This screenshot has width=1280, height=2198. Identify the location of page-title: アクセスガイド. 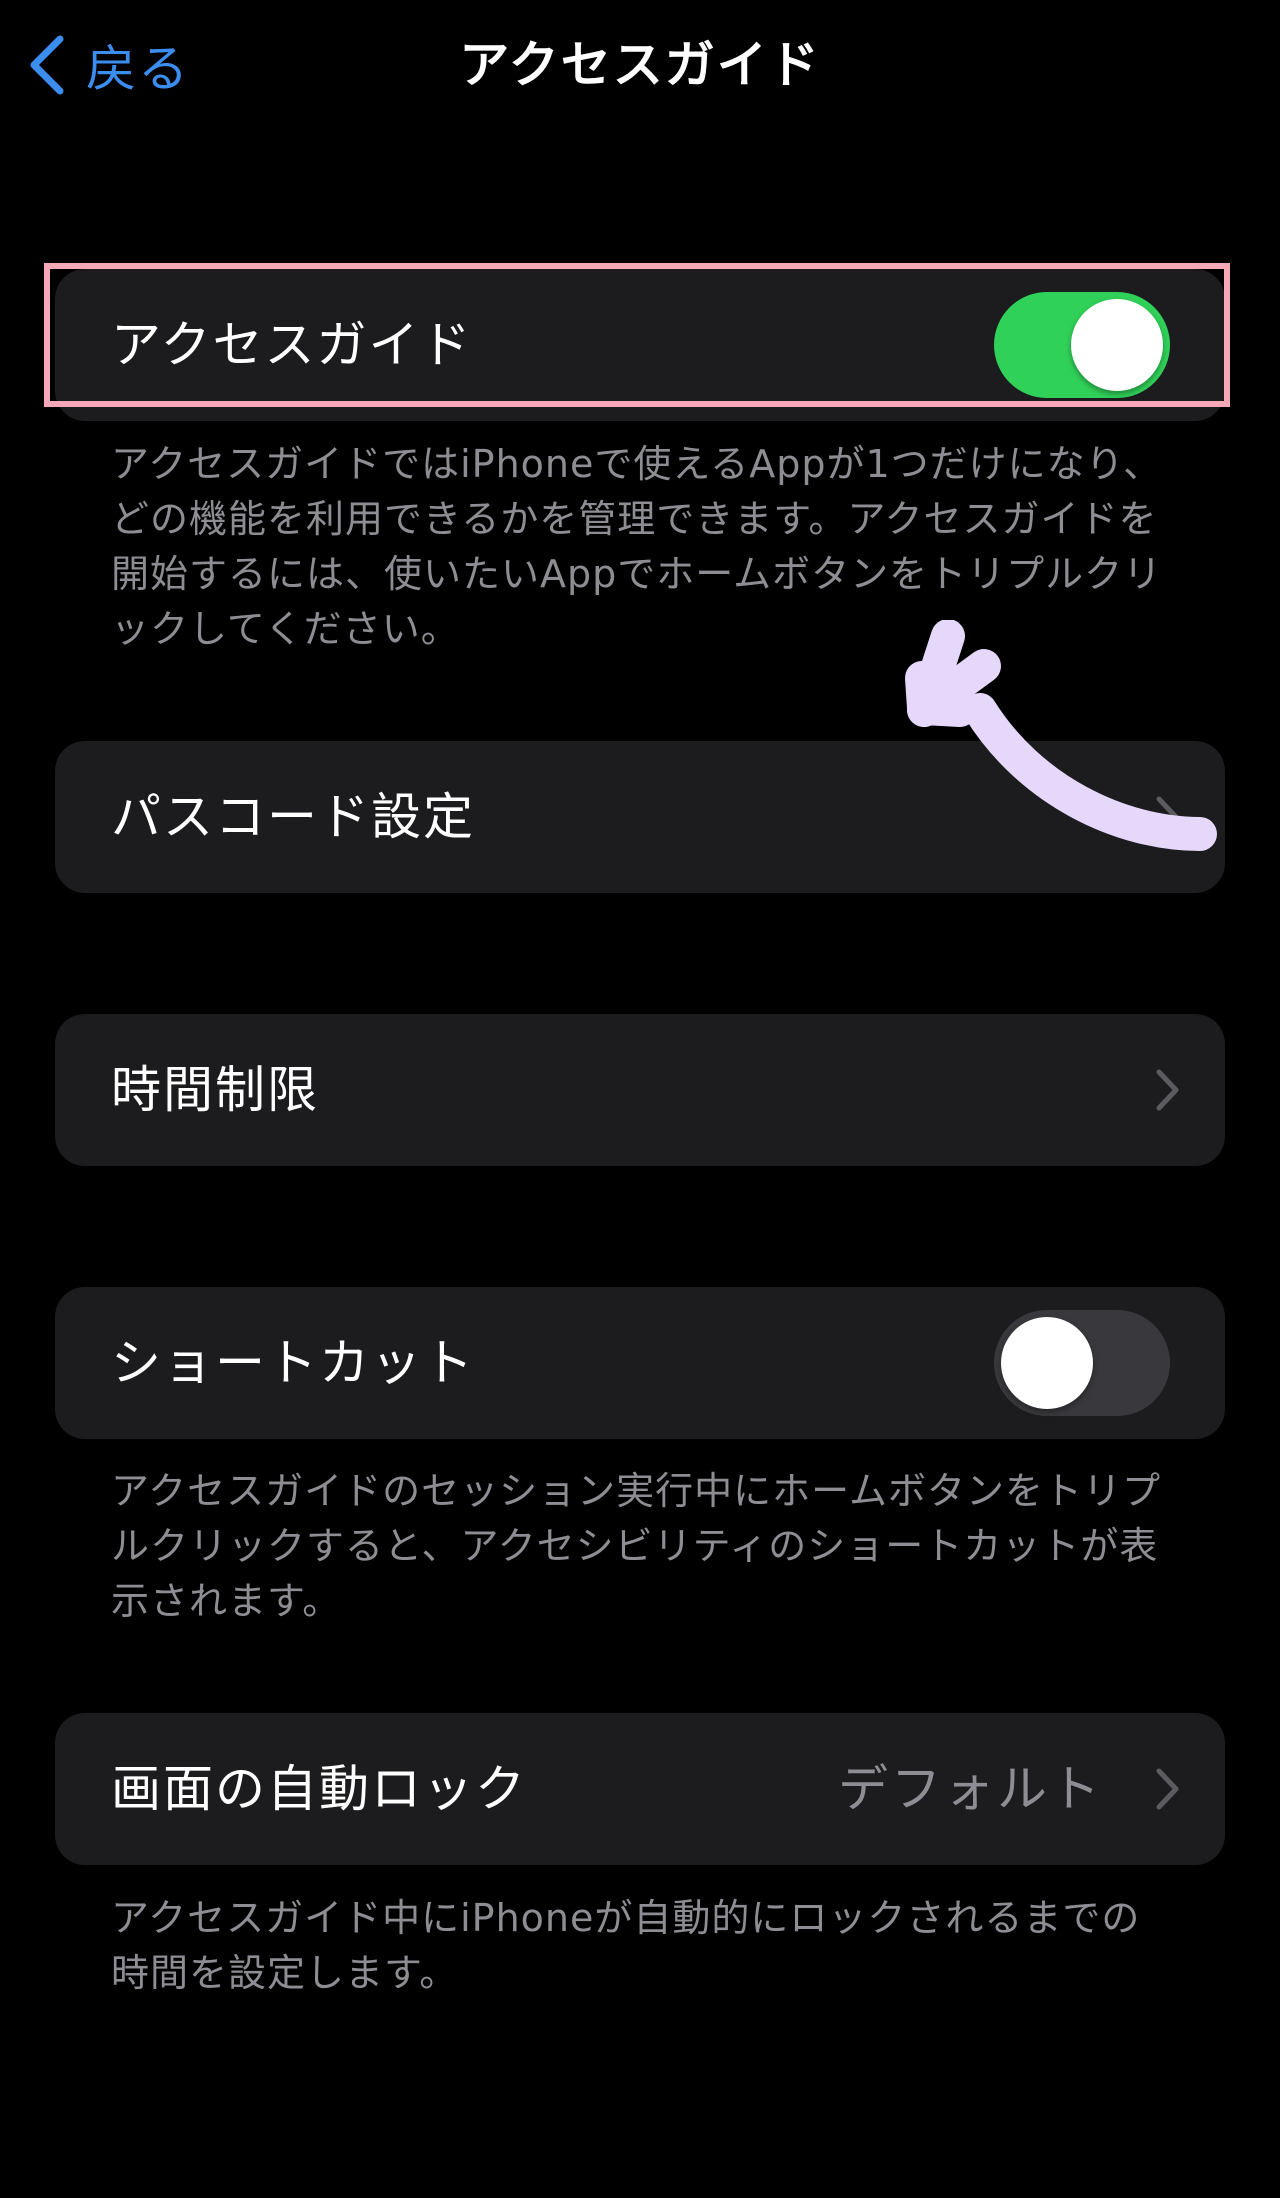
(640, 65).